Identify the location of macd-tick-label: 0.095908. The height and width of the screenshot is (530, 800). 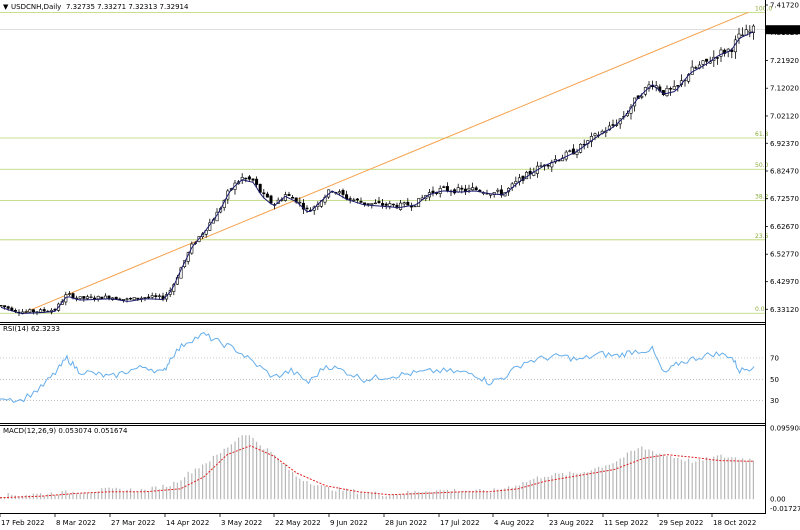
(785, 429).